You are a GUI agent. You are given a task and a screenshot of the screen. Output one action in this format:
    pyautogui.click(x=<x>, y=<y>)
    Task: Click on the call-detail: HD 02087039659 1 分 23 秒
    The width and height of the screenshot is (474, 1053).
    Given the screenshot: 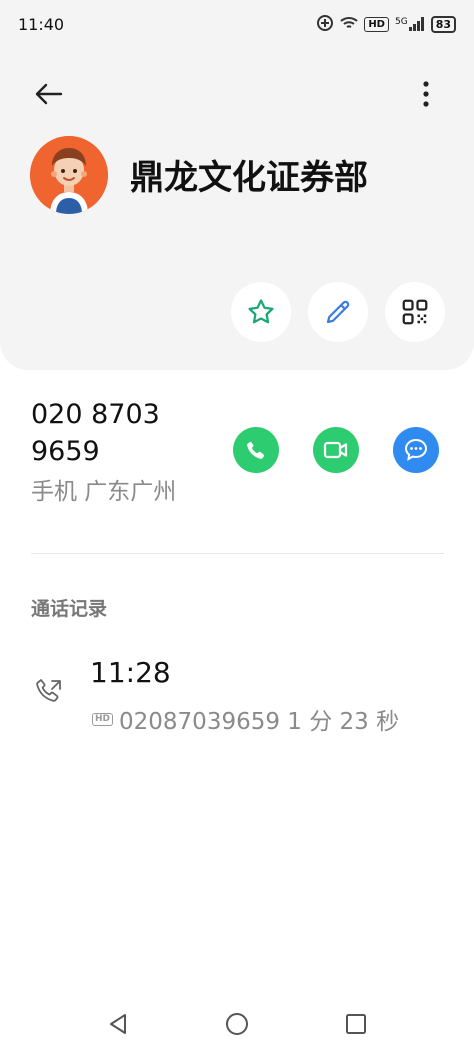 What is the action you would take?
    pyautogui.click(x=245, y=719)
    